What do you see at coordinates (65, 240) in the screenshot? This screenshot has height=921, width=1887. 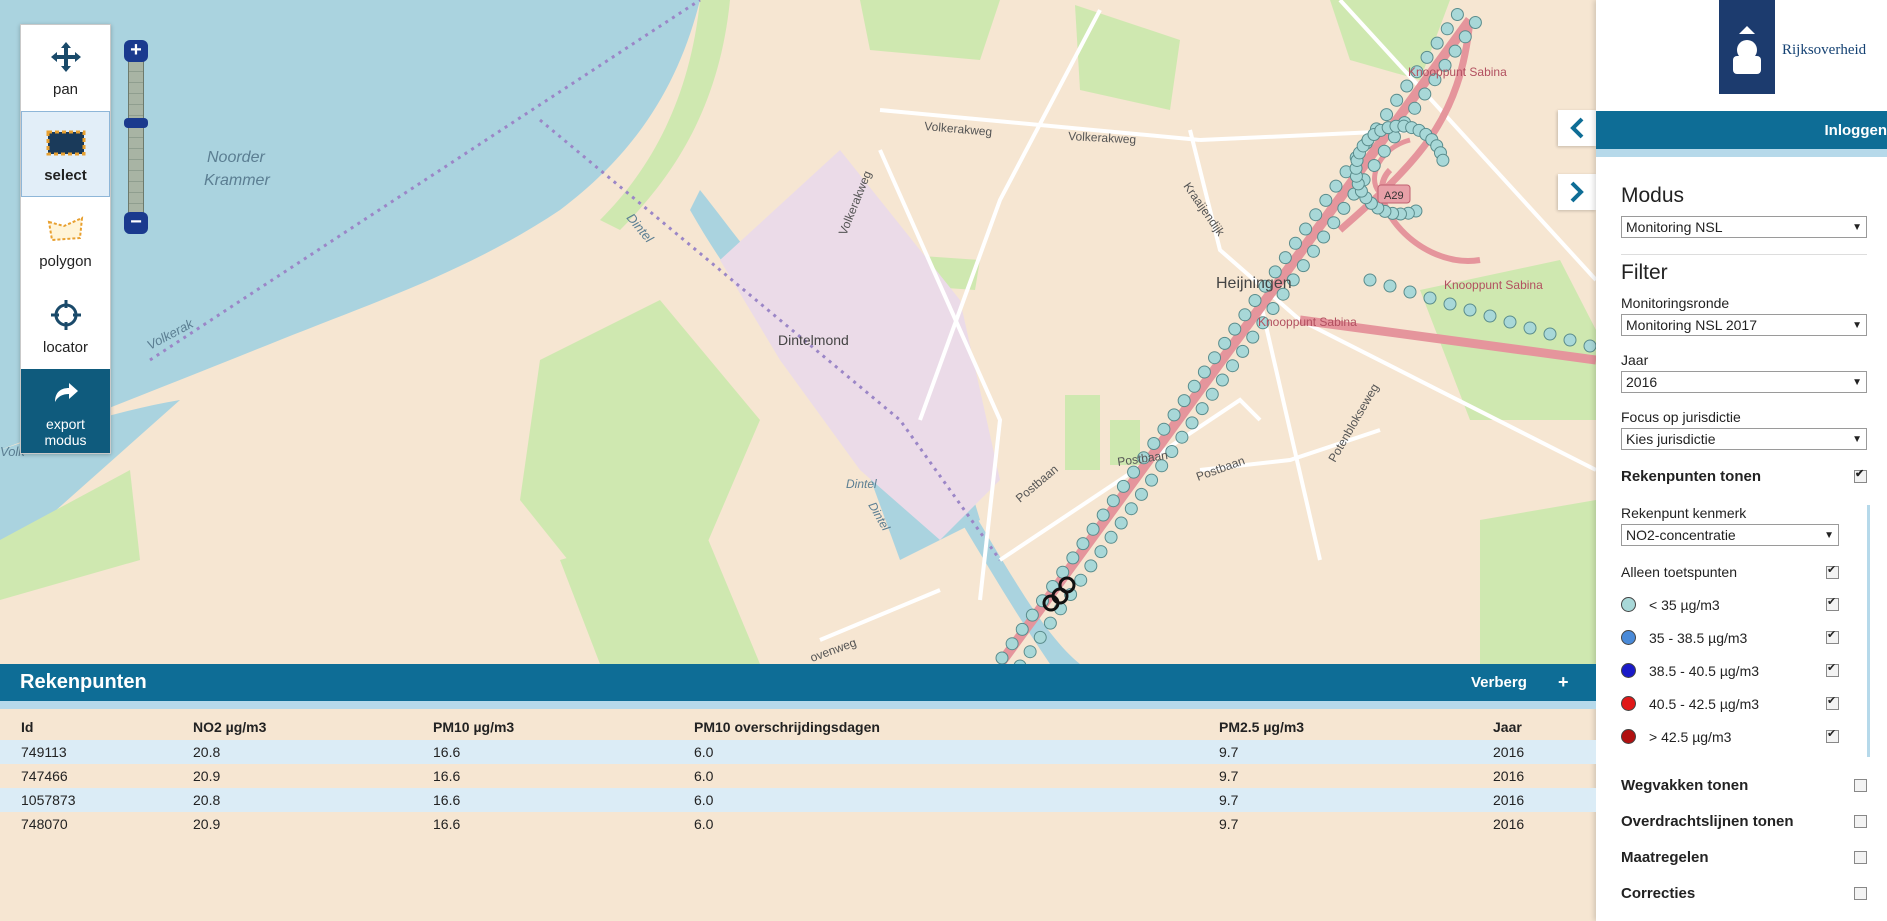 I see `polygon-tool-button: polygon` at bounding box center [65, 240].